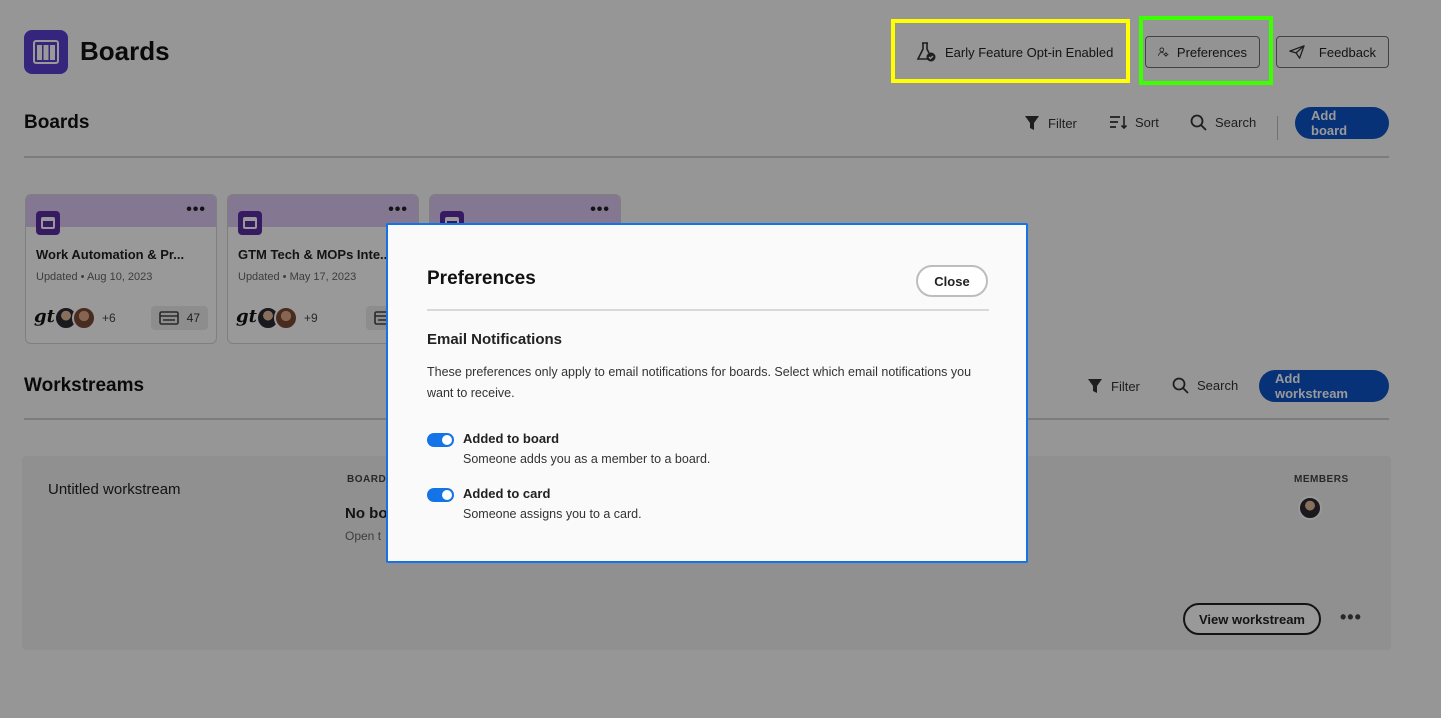 The height and width of the screenshot is (718, 1441). Describe the element at coordinates (511, 438) in the screenshot. I see `pref-label: Added to board` at that location.